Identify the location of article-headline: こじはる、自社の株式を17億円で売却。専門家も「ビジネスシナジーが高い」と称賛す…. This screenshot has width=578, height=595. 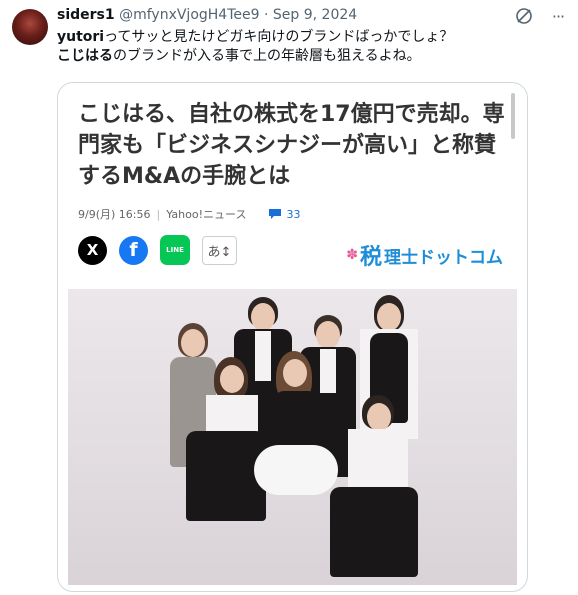
(291, 145).